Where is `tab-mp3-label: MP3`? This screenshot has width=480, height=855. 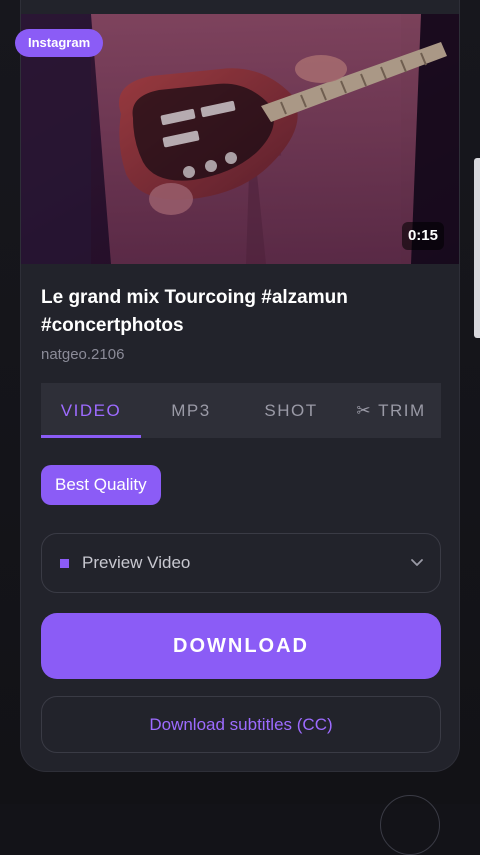
tab-mp3-label: MP3 is located at coordinates (191, 410).